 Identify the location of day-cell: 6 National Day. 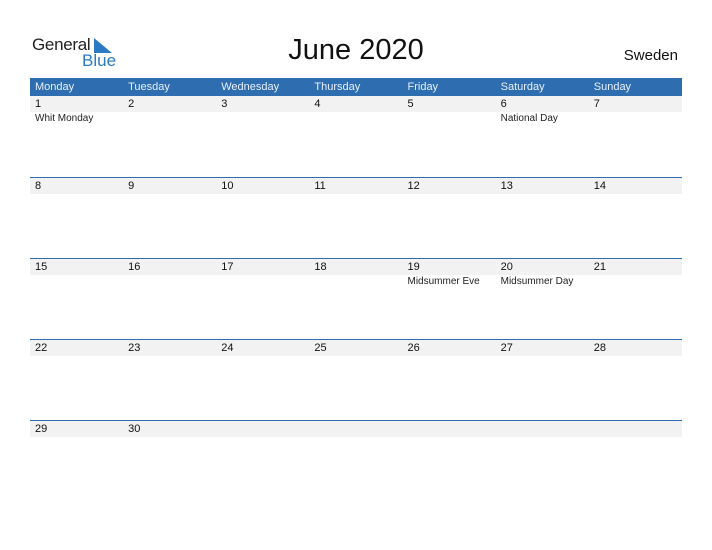
(542, 110).